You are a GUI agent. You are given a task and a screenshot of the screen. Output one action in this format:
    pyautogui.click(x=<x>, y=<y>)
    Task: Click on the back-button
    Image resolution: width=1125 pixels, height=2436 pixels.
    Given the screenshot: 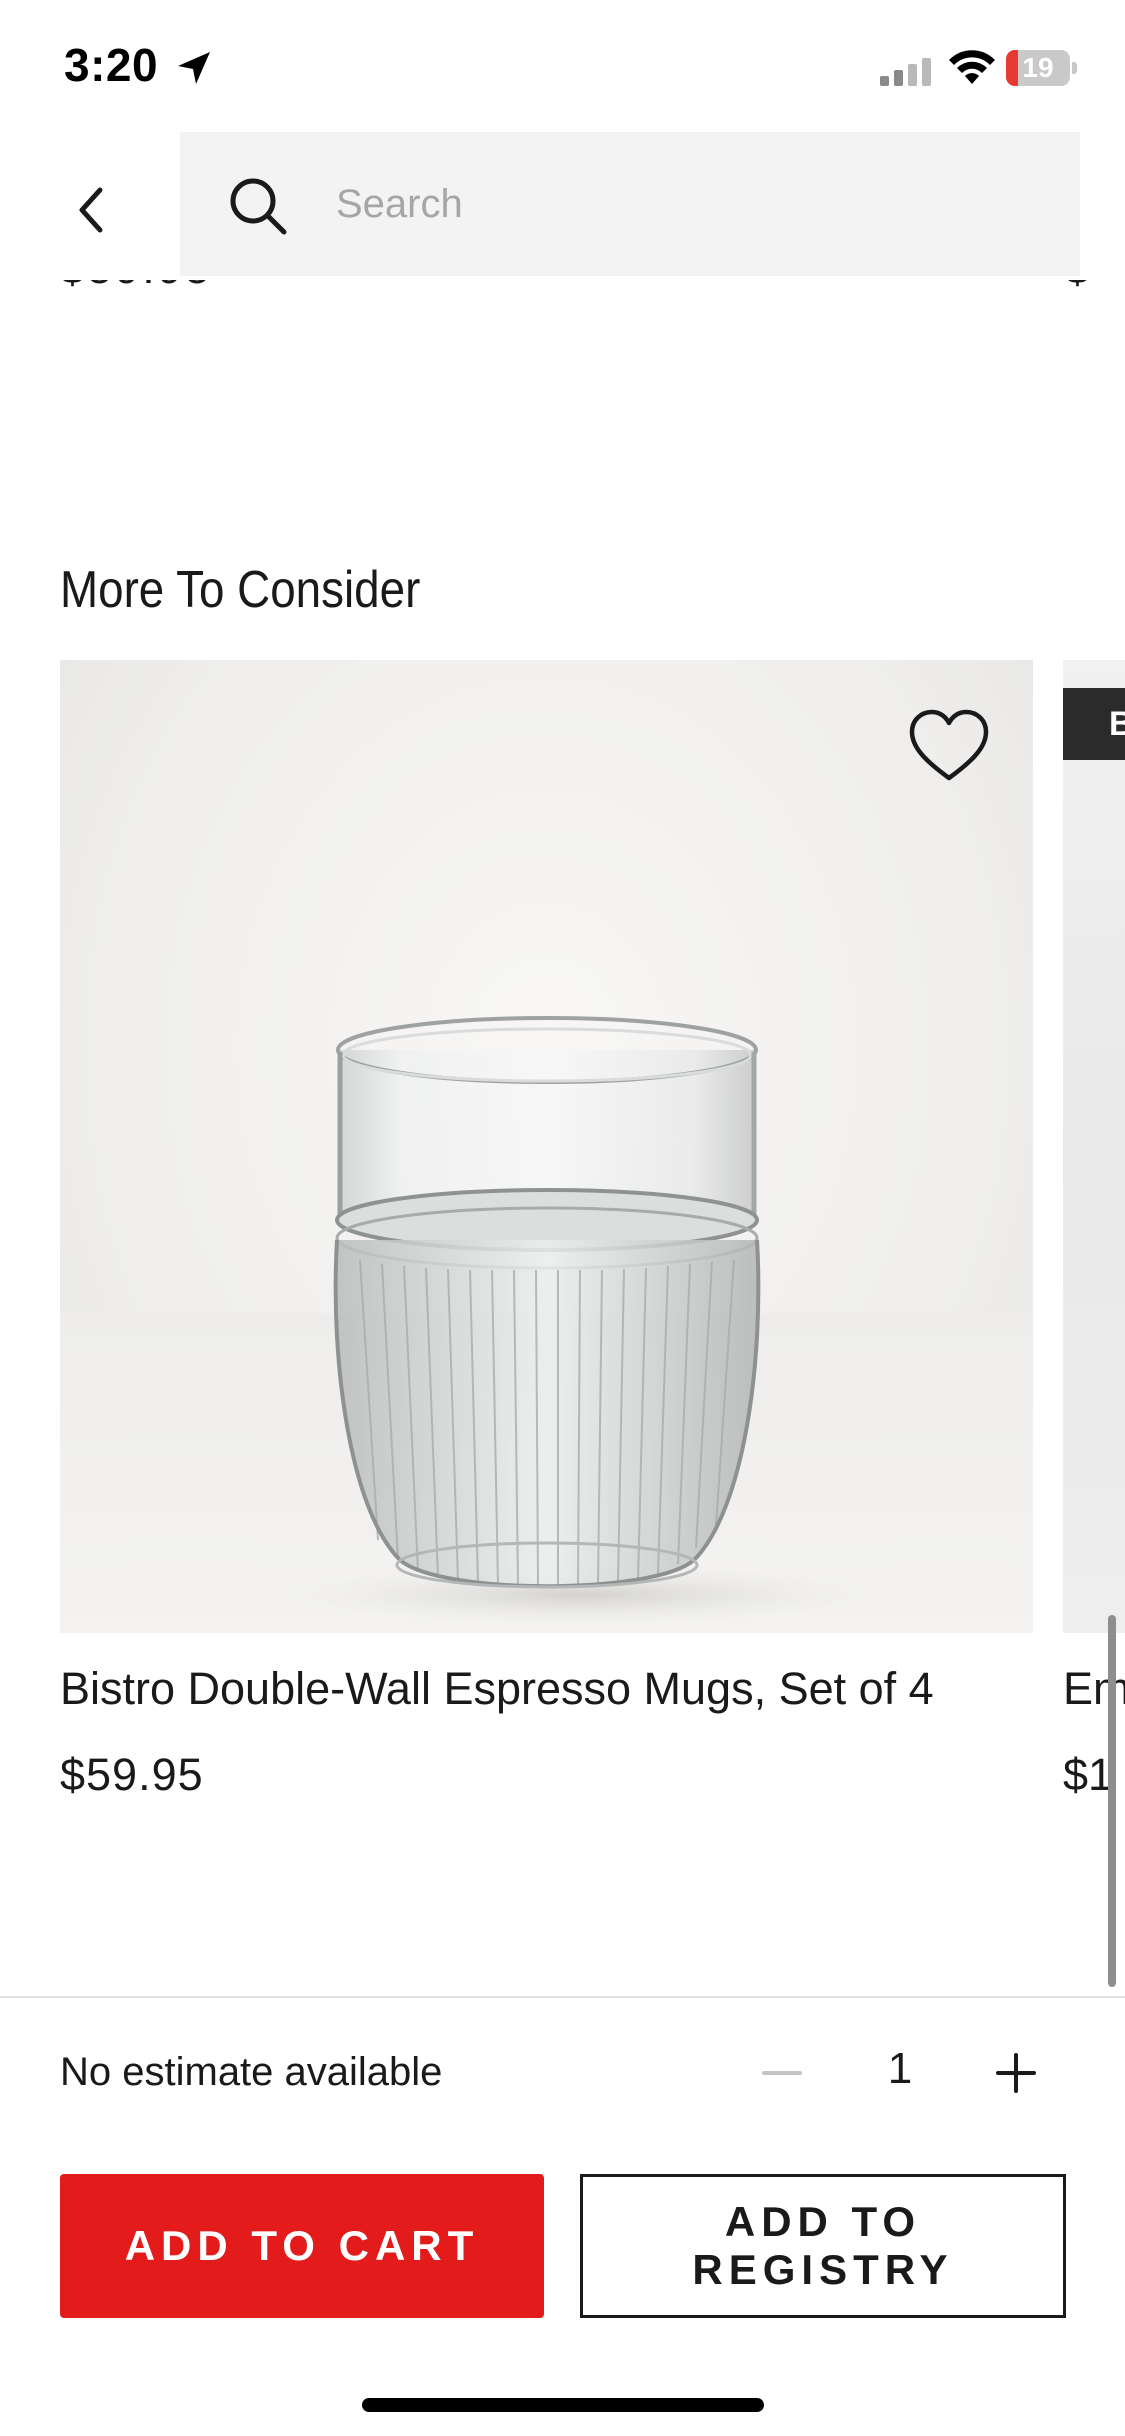 What is the action you would take?
    pyautogui.click(x=90, y=210)
    